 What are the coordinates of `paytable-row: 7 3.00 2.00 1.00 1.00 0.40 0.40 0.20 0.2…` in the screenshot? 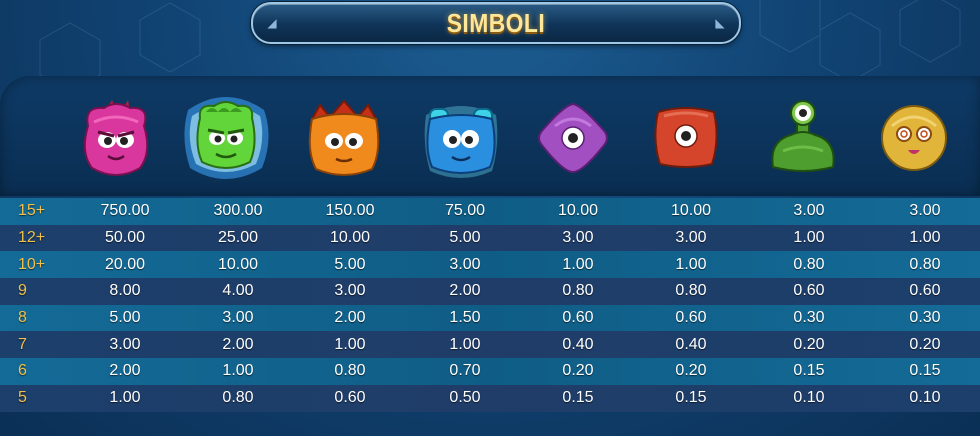 It's located at (490, 345).